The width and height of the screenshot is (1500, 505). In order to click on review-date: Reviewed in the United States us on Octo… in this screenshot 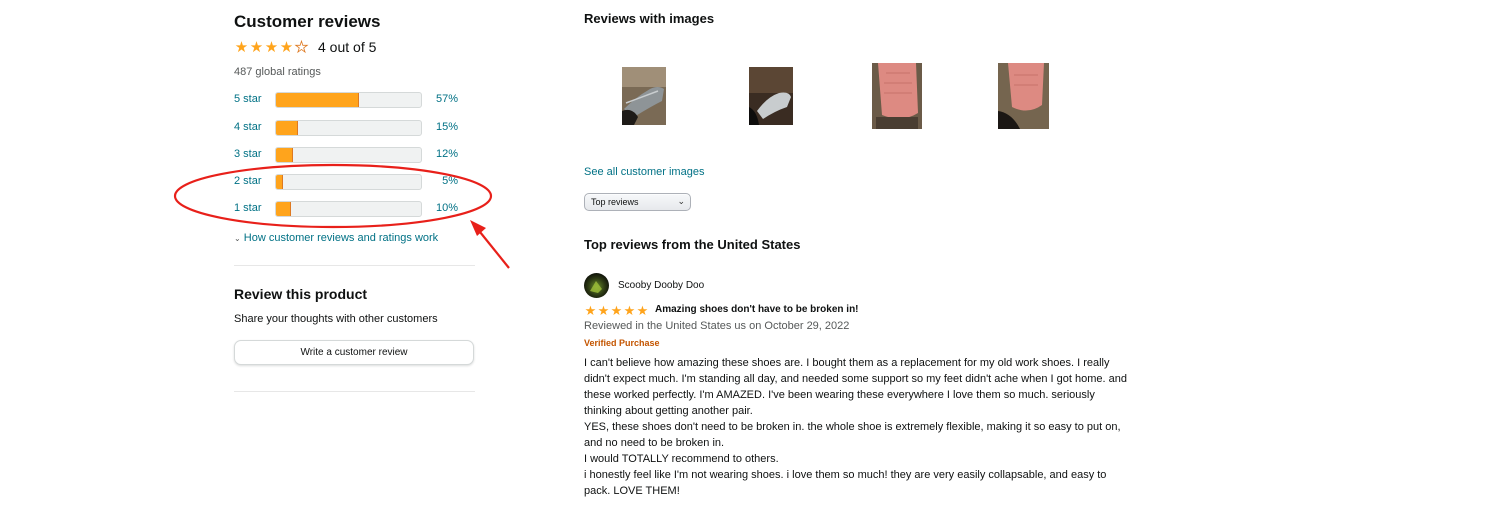, I will do `click(717, 326)`.